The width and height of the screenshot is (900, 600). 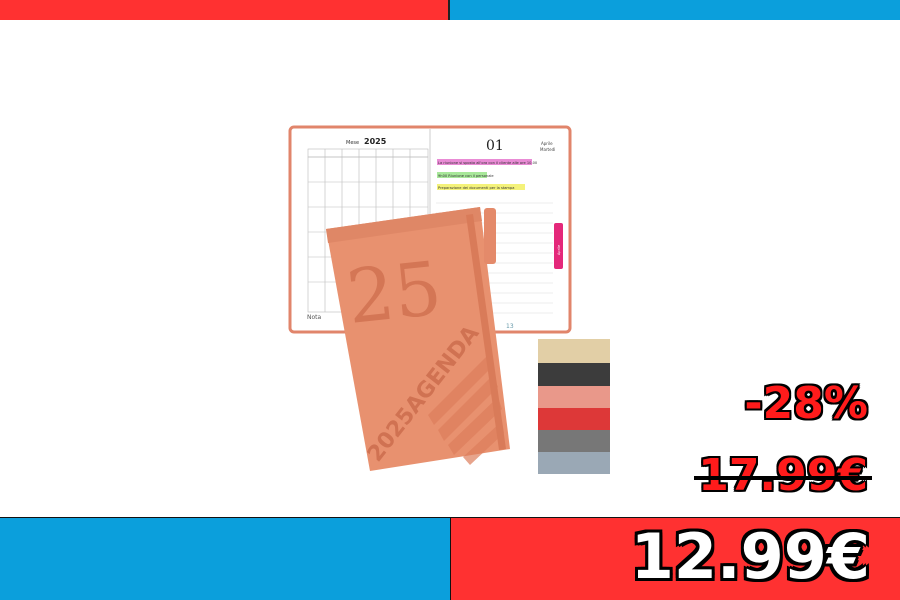 What do you see at coordinates (547, 149) in the screenshot?
I see `planner-weekday: Martedì` at bounding box center [547, 149].